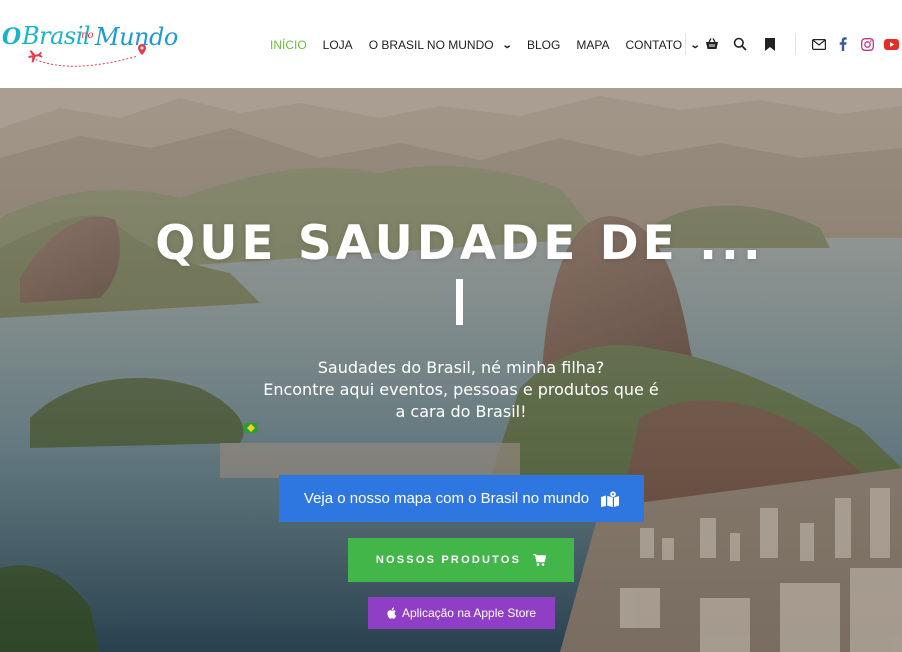  I want to click on hero-subtitle-line: Saudades do Brasil, né minha filha?, so click(461, 367).